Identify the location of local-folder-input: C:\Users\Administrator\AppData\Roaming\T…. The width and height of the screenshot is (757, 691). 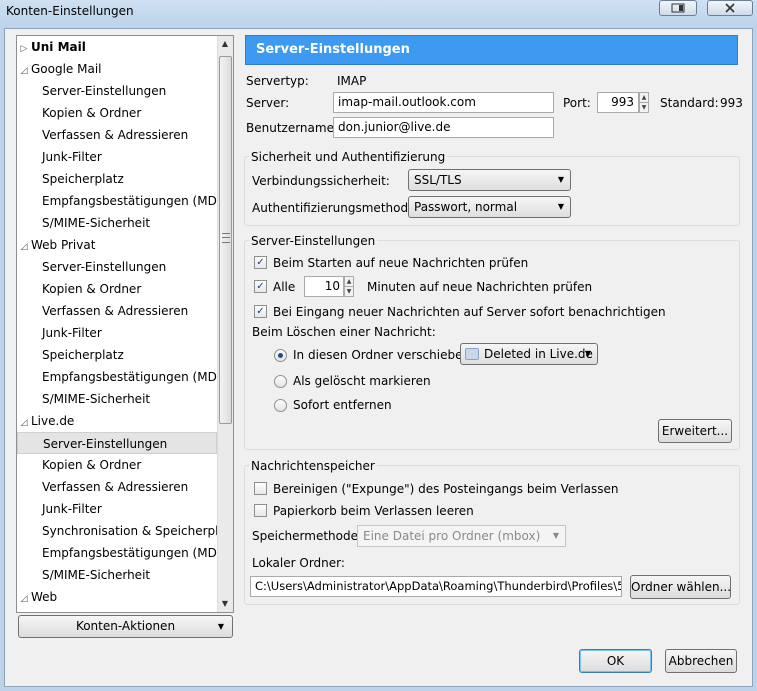
(436, 586).